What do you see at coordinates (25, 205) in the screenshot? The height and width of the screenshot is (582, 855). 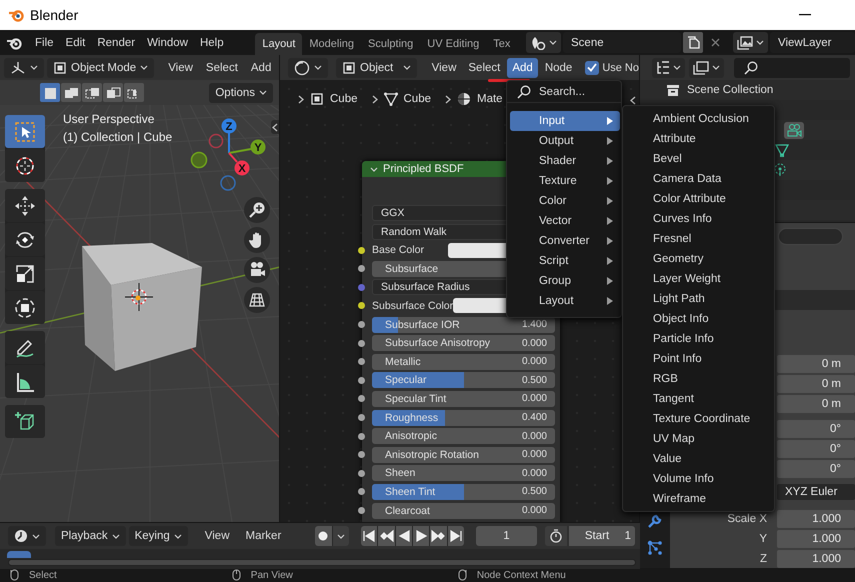 I see `move-tool` at bounding box center [25, 205].